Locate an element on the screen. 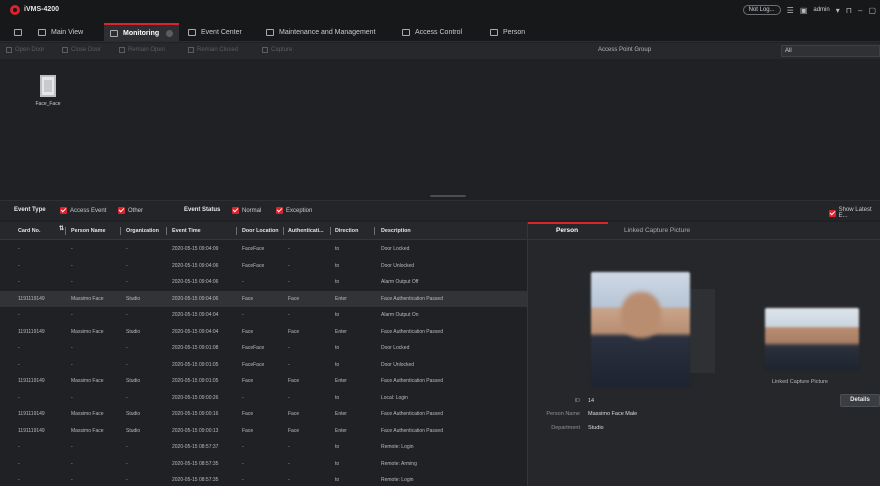 The width and height of the screenshot is (880, 486). table-cell: Remote: Login is located at coordinates (397, 447).